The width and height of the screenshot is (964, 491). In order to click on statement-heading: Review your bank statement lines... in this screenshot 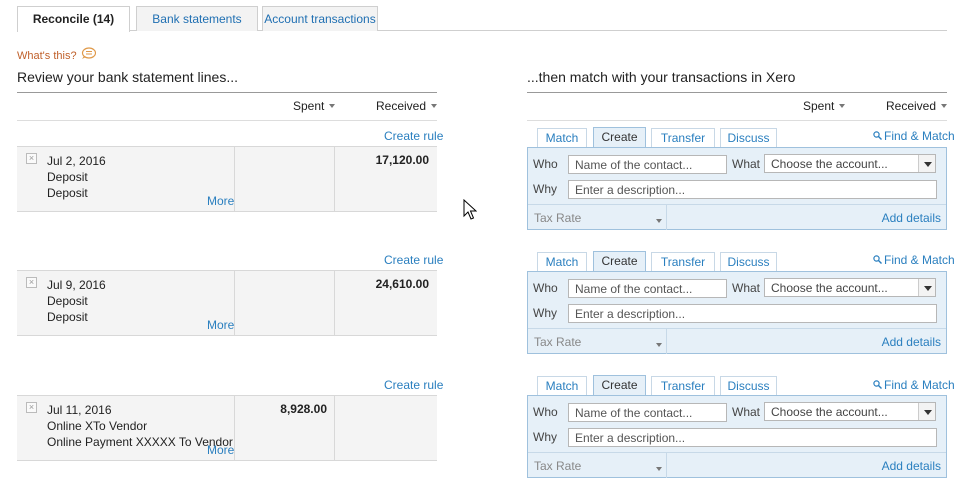, I will do `click(127, 77)`.